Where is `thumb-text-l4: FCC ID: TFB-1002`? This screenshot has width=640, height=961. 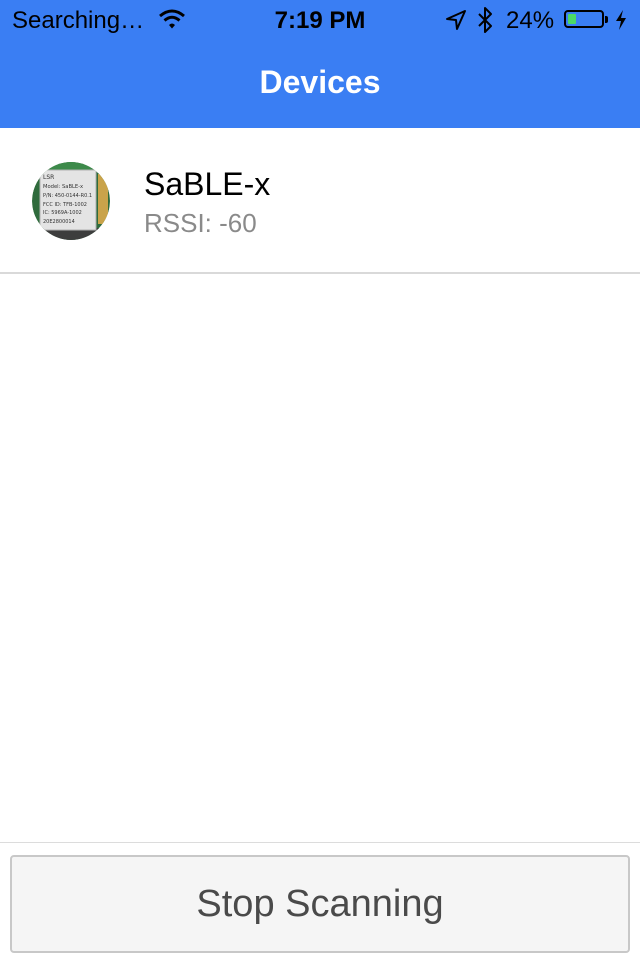 thumb-text-l4: FCC ID: TFB-1002 is located at coordinates (65, 205).